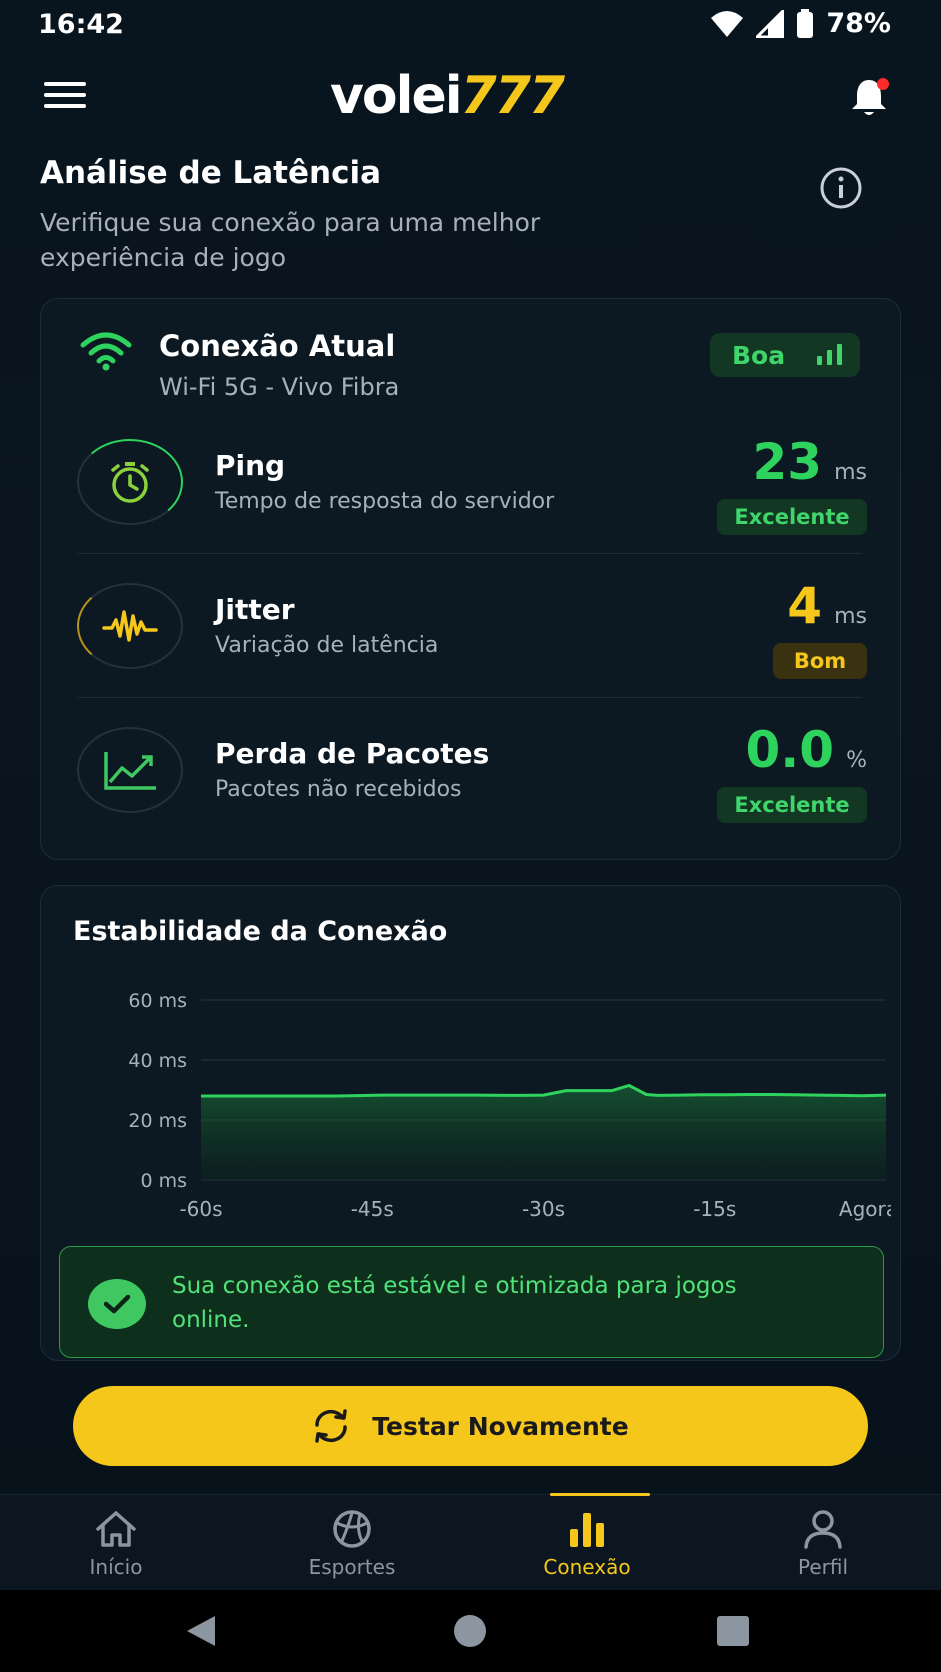 This screenshot has height=1672, width=941. I want to click on y-tick-label: 60 ms, so click(157, 1001).